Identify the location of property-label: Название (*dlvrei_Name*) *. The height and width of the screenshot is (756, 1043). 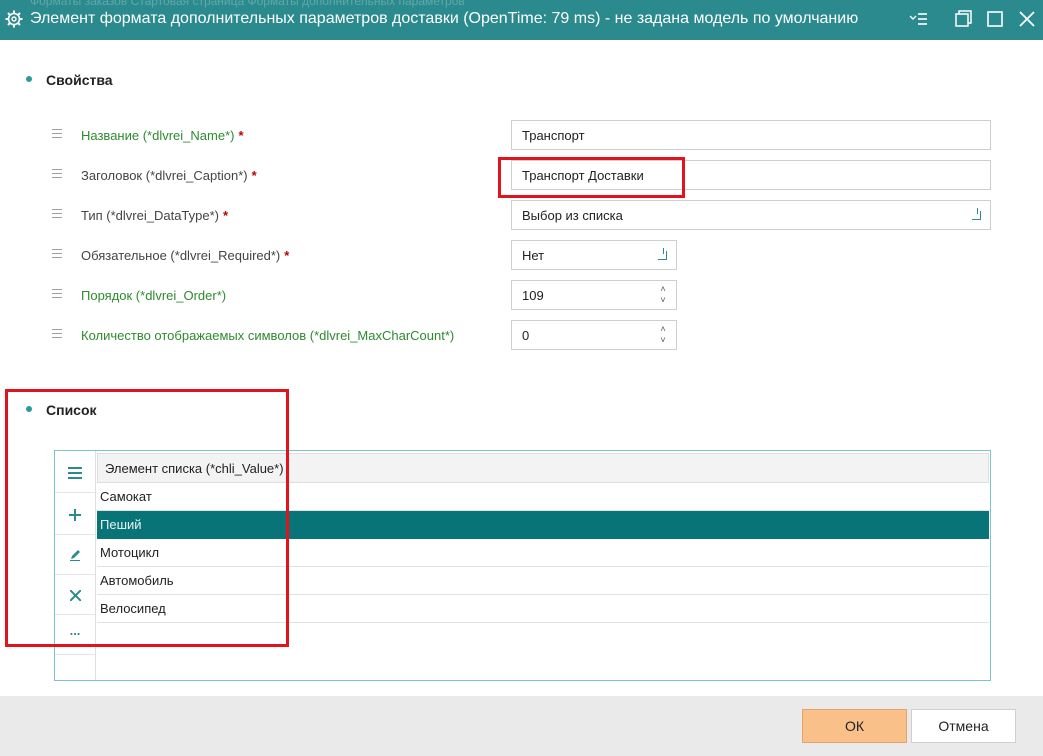
(162, 135).